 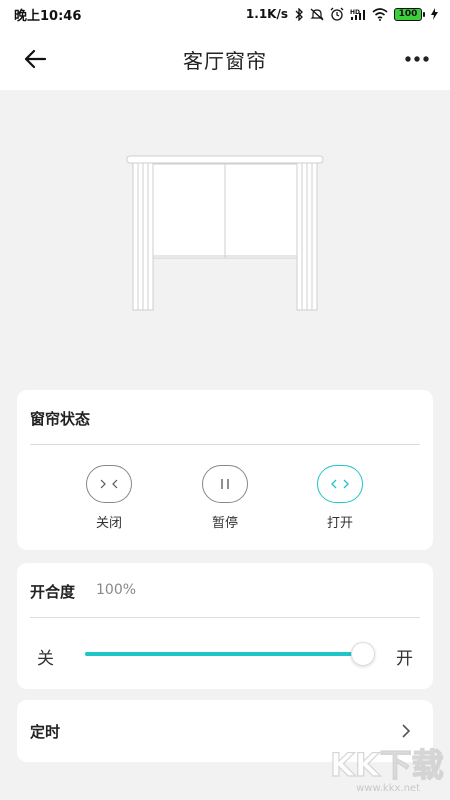 I want to click on app-header: 客厅窗帘, so click(x=225, y=59).